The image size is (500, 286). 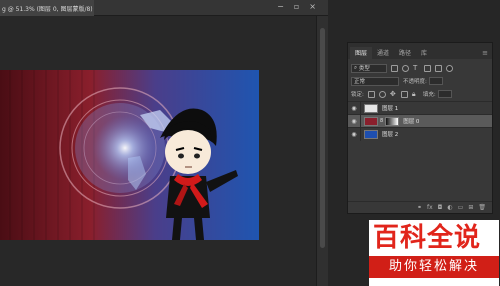 I want to click on panel-bottom-toolbar: ⚭ fx ◘ ◐ ▭ ⊞ 🗑︎, so click(x=420, y=207).